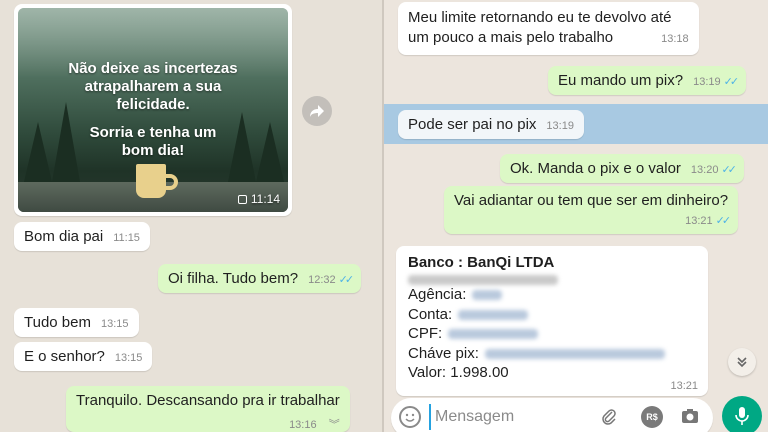 This screenshot has width=768, height=432. I want to click on message-incoming-selected: Pode ser pai no pix 13:19, so click(491, 124).